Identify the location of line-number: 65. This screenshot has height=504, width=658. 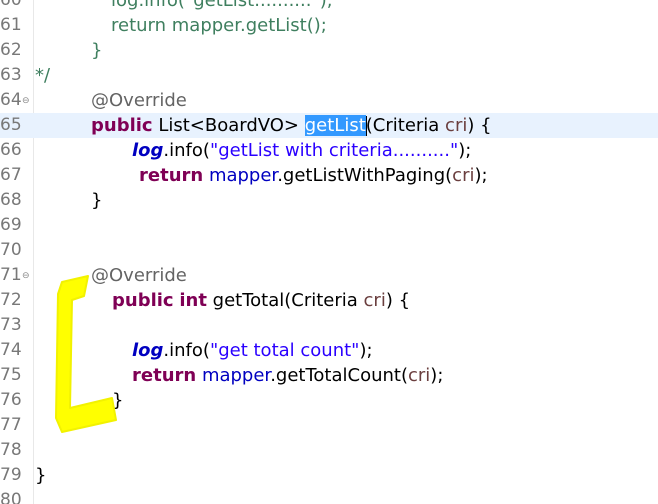
(11, 125).